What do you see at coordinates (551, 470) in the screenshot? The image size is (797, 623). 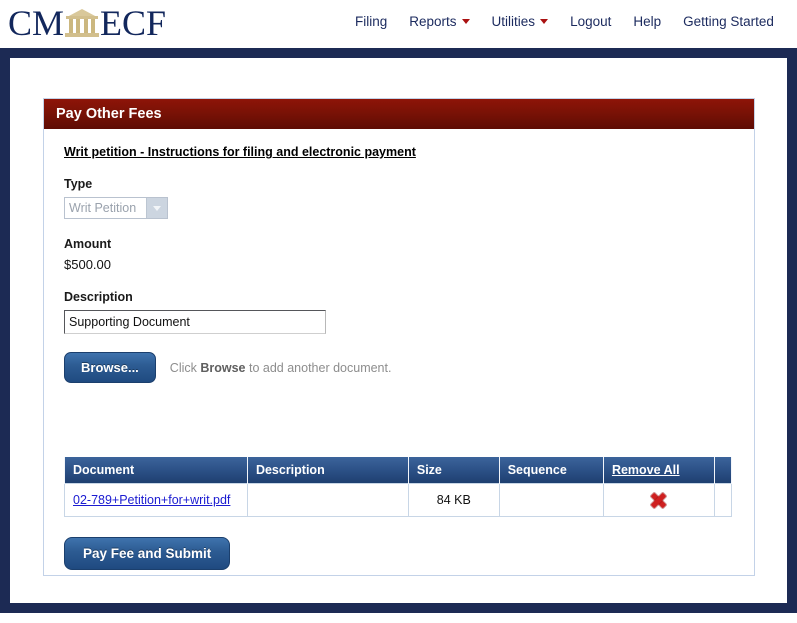 I see `column-header-sequence: Sequence` at bounding box center [551, 470].